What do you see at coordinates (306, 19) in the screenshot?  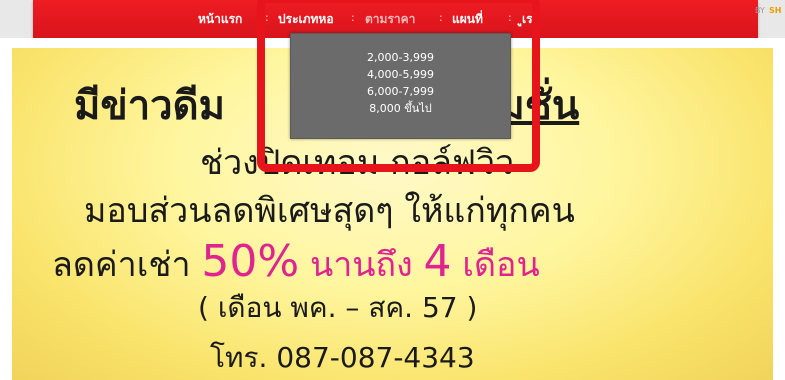 I see `nav-item-dorm-type: ประเภทหอ` at bounding box center [306, 19].